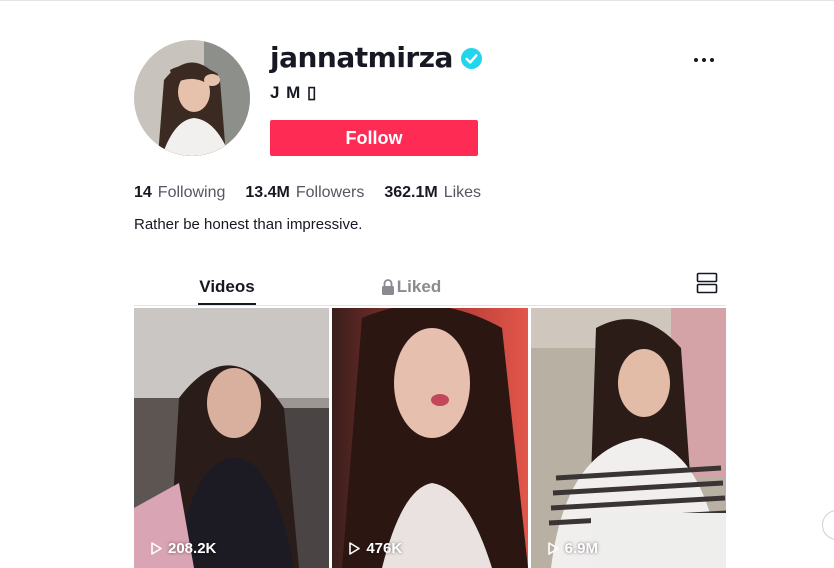 Image resolution: width=834 pixels, height=568 pixels. Describe the element at coordinates (330, 192) in the screenshot. I see `stat-label: Followers` at that location.